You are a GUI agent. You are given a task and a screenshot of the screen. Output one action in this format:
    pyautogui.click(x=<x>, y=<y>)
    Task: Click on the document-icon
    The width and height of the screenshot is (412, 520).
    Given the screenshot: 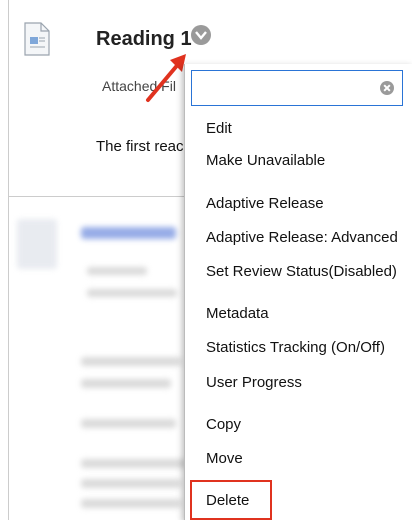 What is the action you would take?
    pyautogui.click(x=37, y=39)
    